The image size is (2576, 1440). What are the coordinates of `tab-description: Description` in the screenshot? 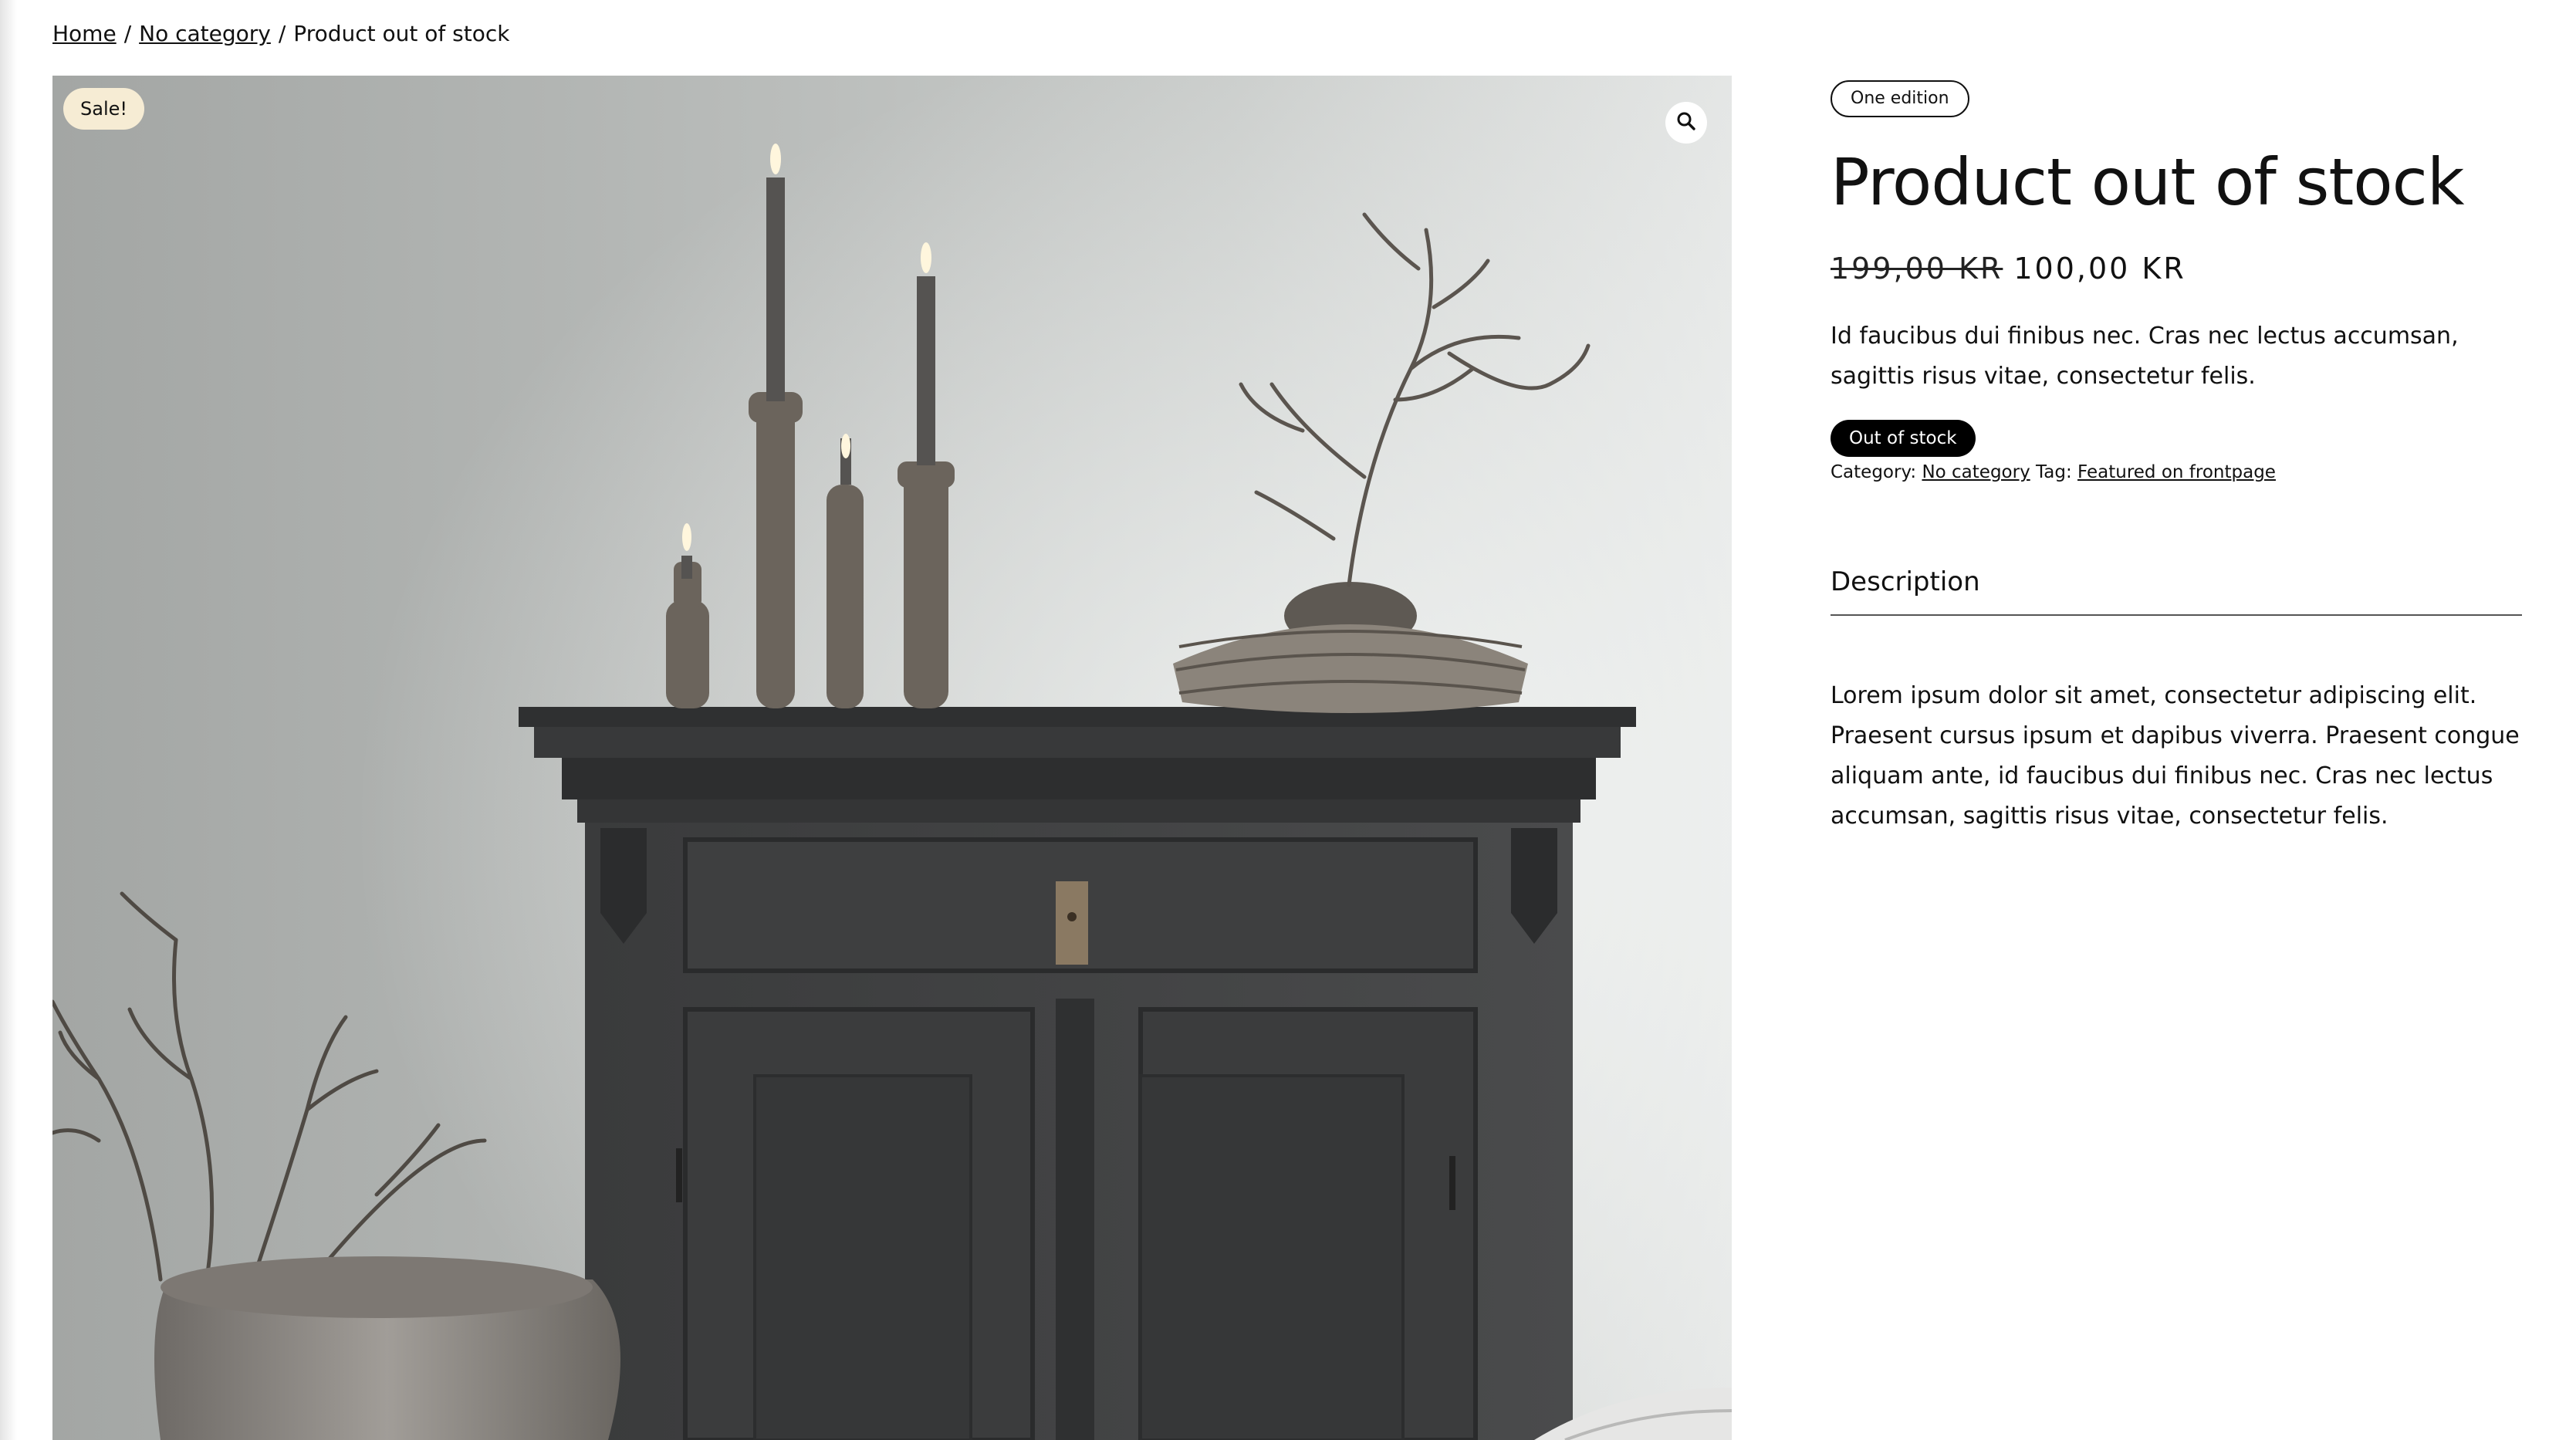 It's located at (1905, 581).